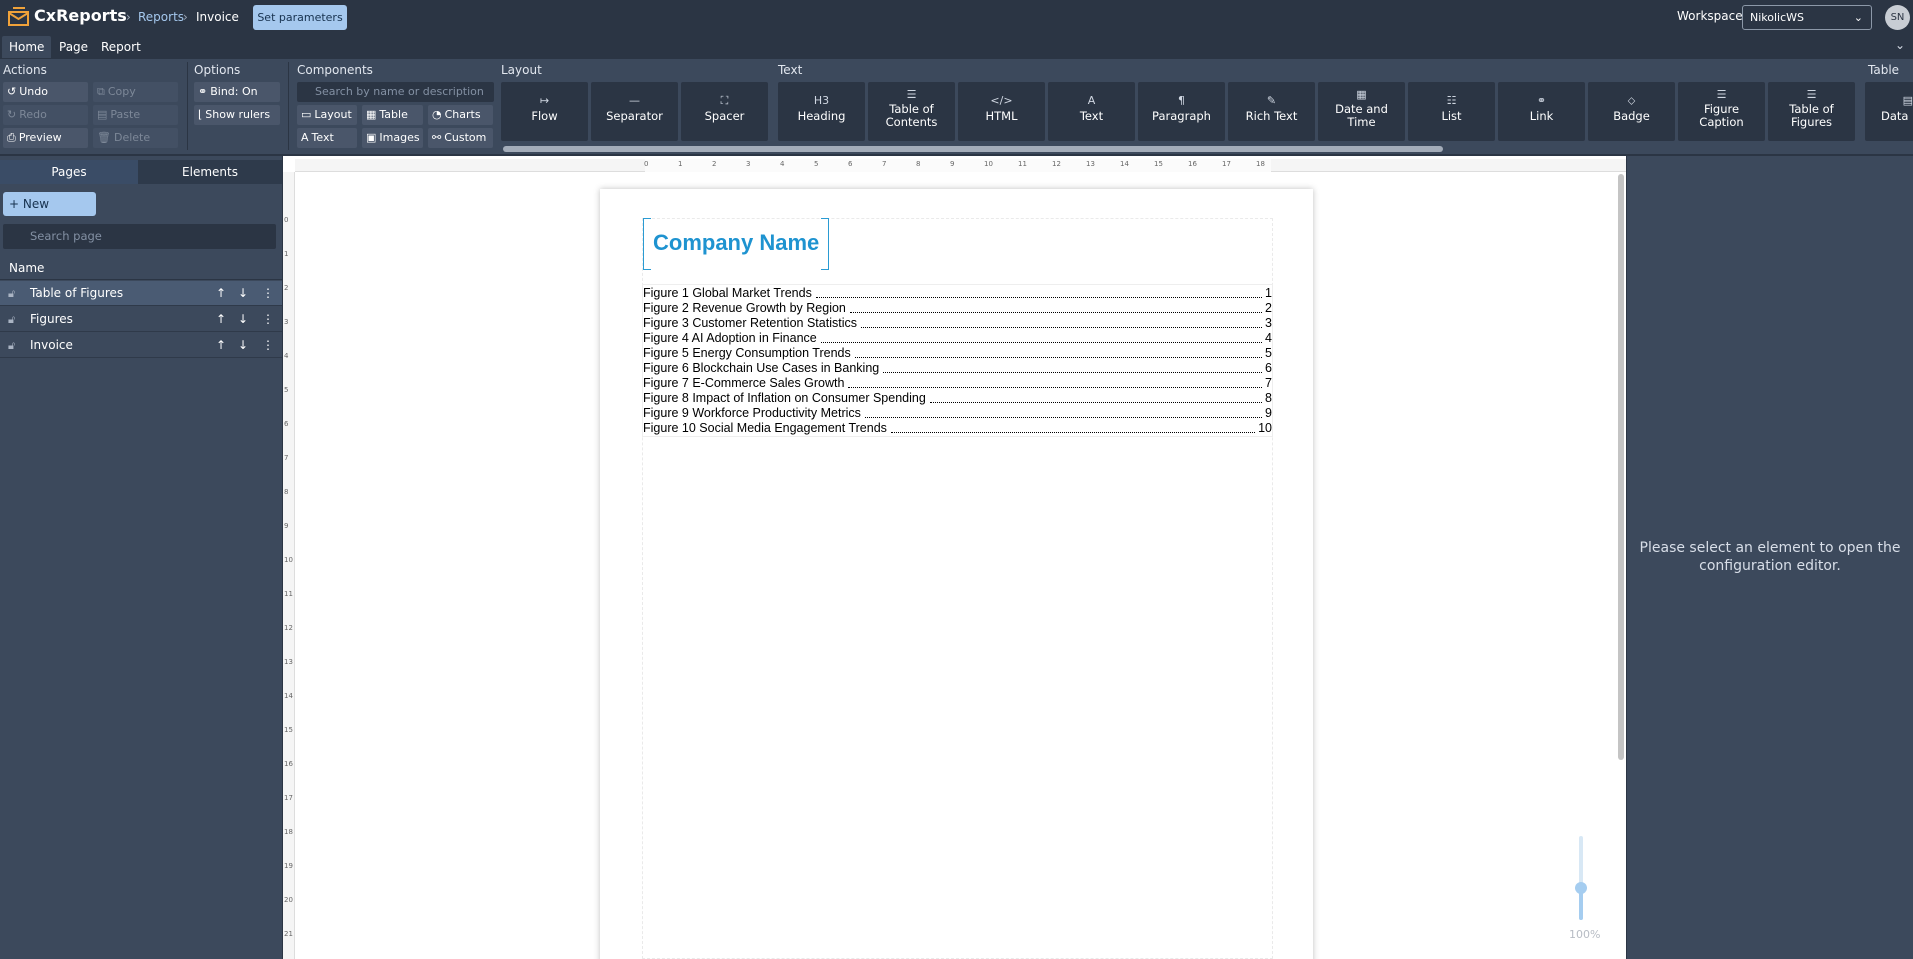  I want to click on html-icon: </>, so click(1001, 100).